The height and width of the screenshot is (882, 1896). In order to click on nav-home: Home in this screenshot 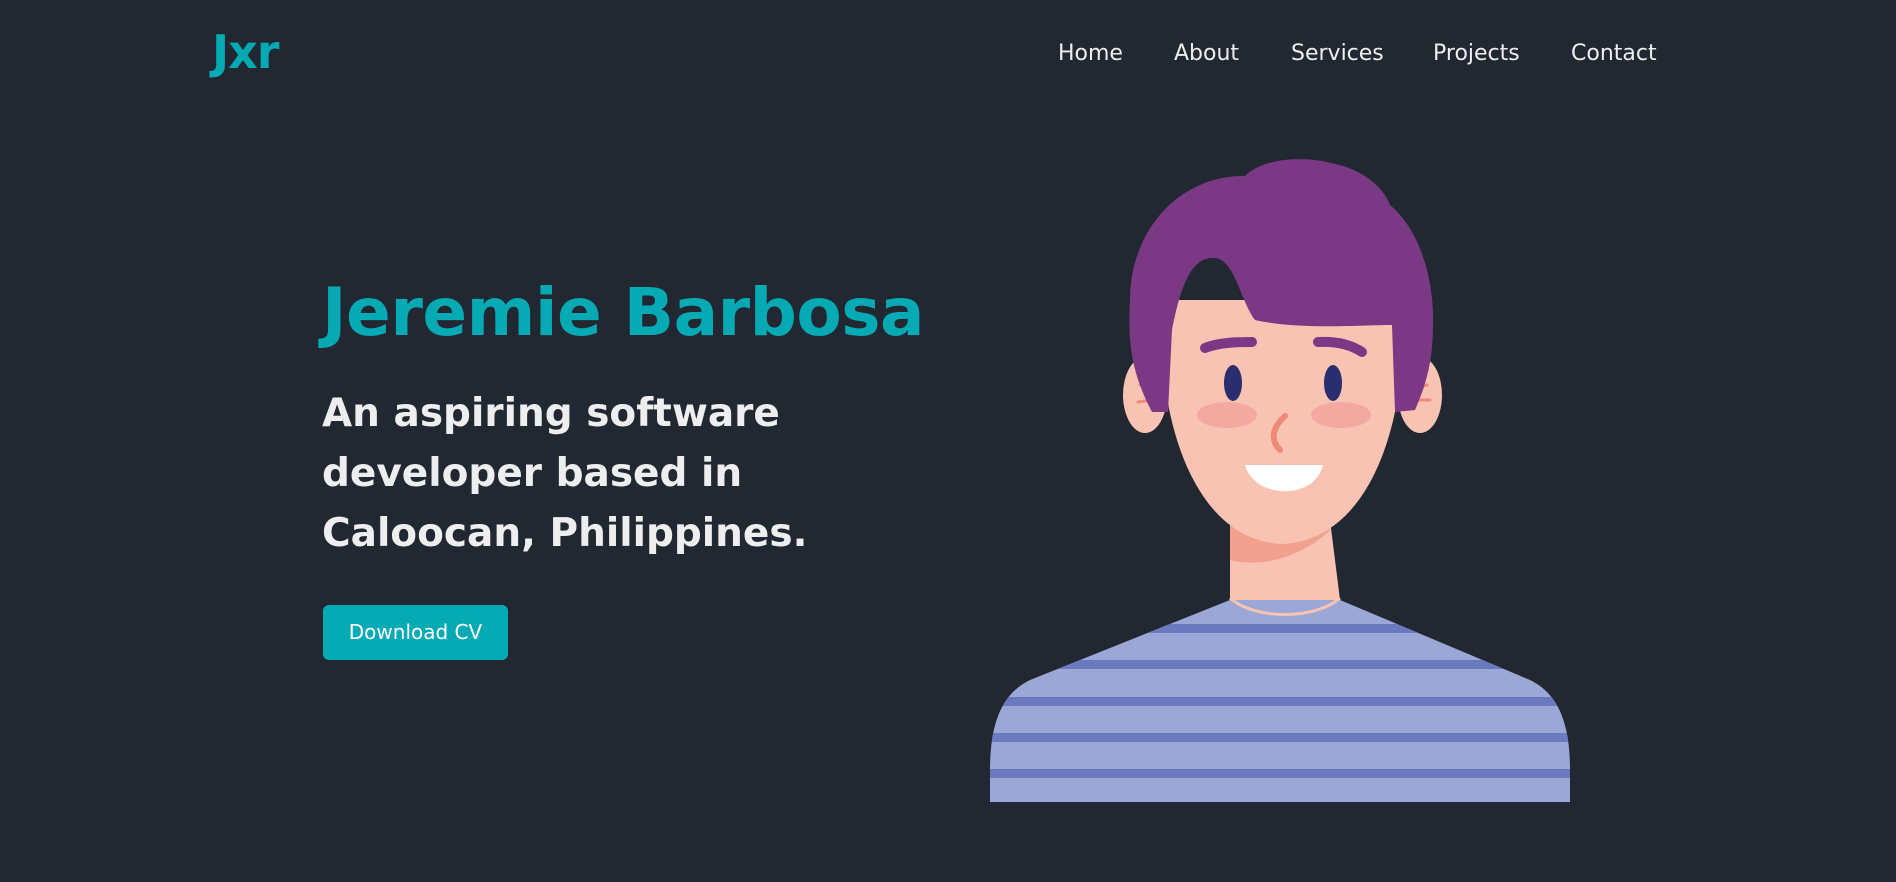, I will do `click(1090, 54)`.